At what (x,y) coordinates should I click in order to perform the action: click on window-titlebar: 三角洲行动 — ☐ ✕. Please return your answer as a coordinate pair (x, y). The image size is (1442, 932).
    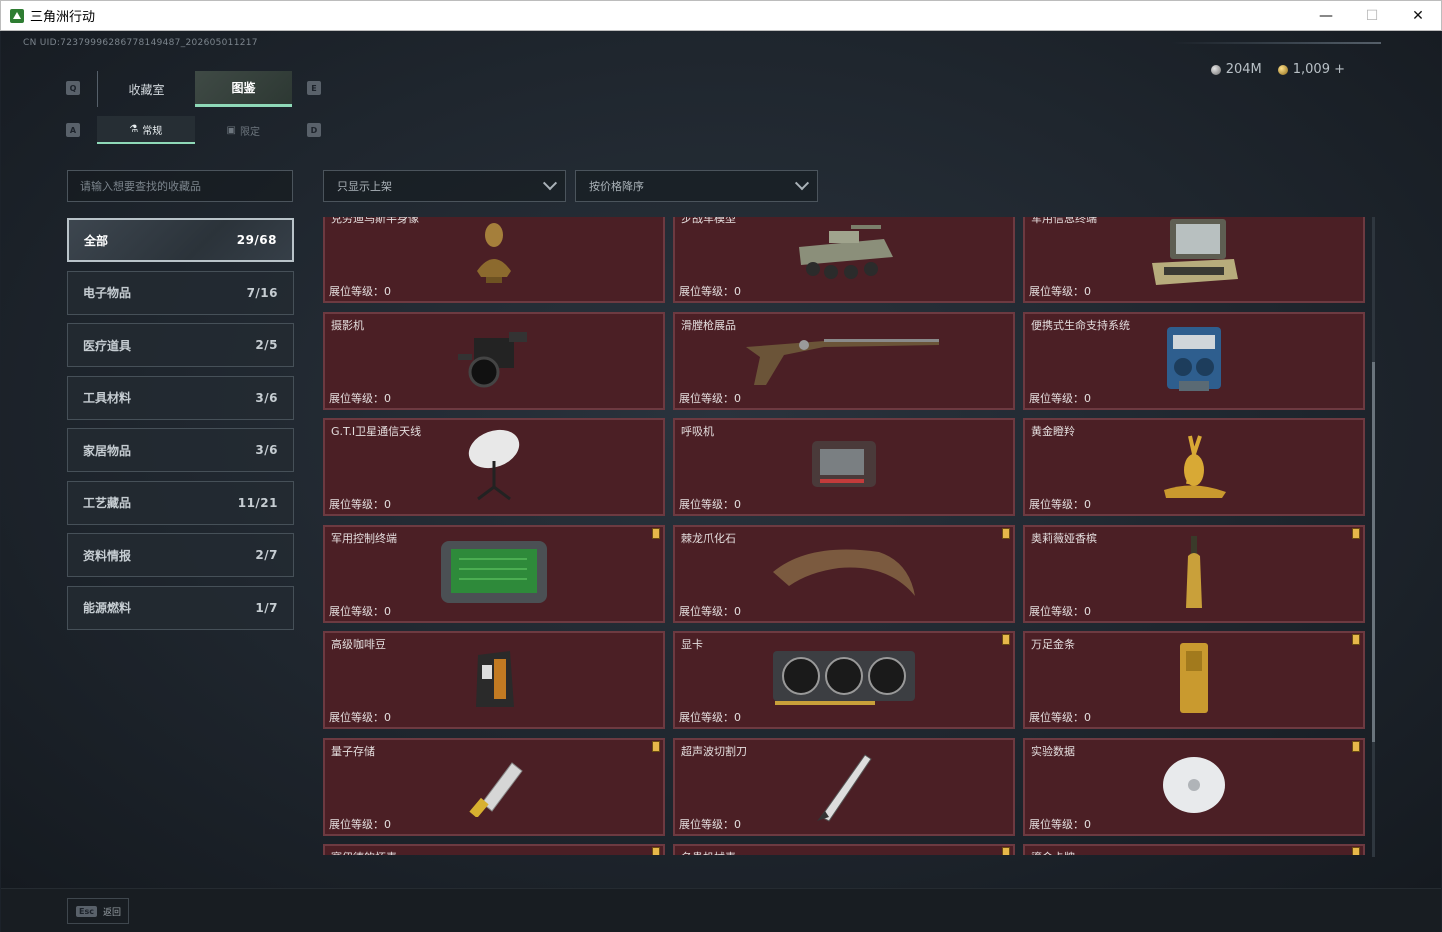
    Looking at the image, I should click on (721, 15).